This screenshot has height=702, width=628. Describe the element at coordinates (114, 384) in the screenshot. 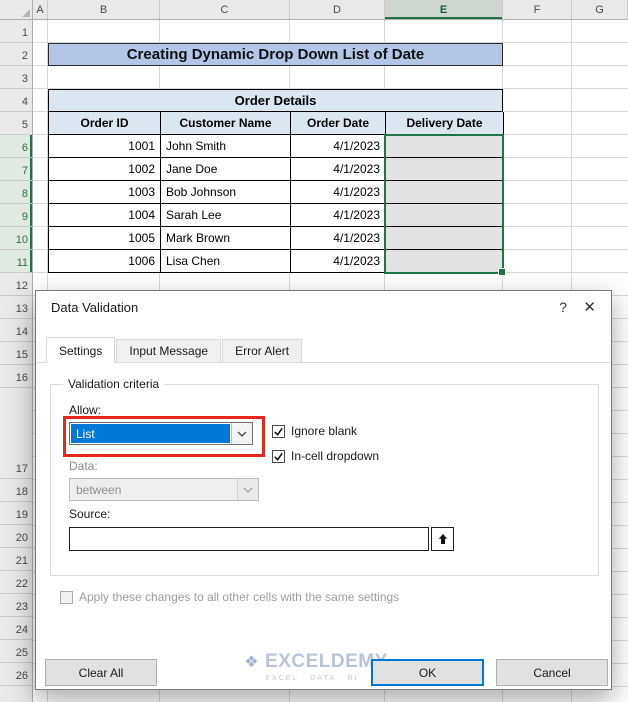

I see `validation-criteria-label: Validation criteria` at that location.